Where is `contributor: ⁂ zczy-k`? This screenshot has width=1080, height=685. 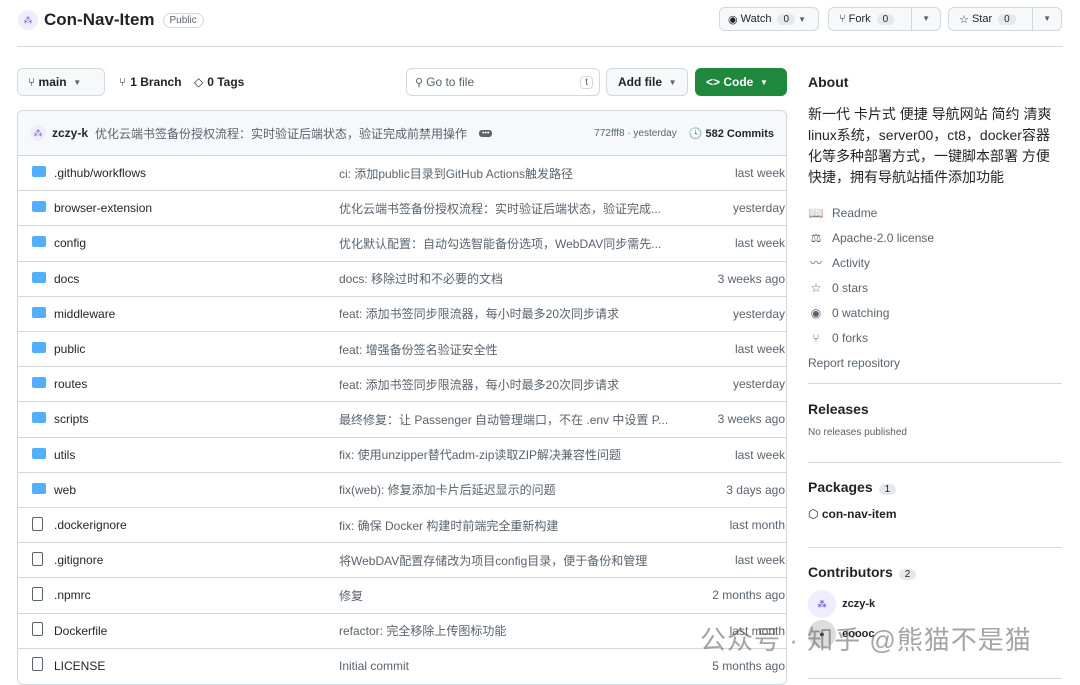 contributor: ⁂ zczy-k is located at coordinates (935, 604).